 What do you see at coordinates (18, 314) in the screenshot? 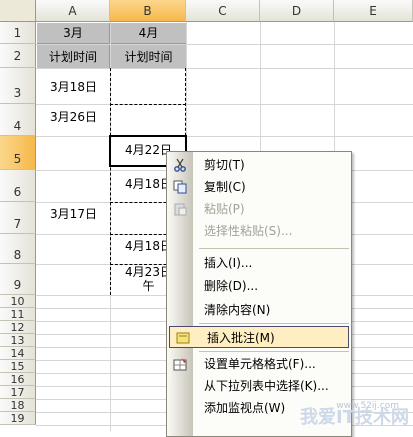
I see `row-header-11: 11` at bounding box center [18, 314].